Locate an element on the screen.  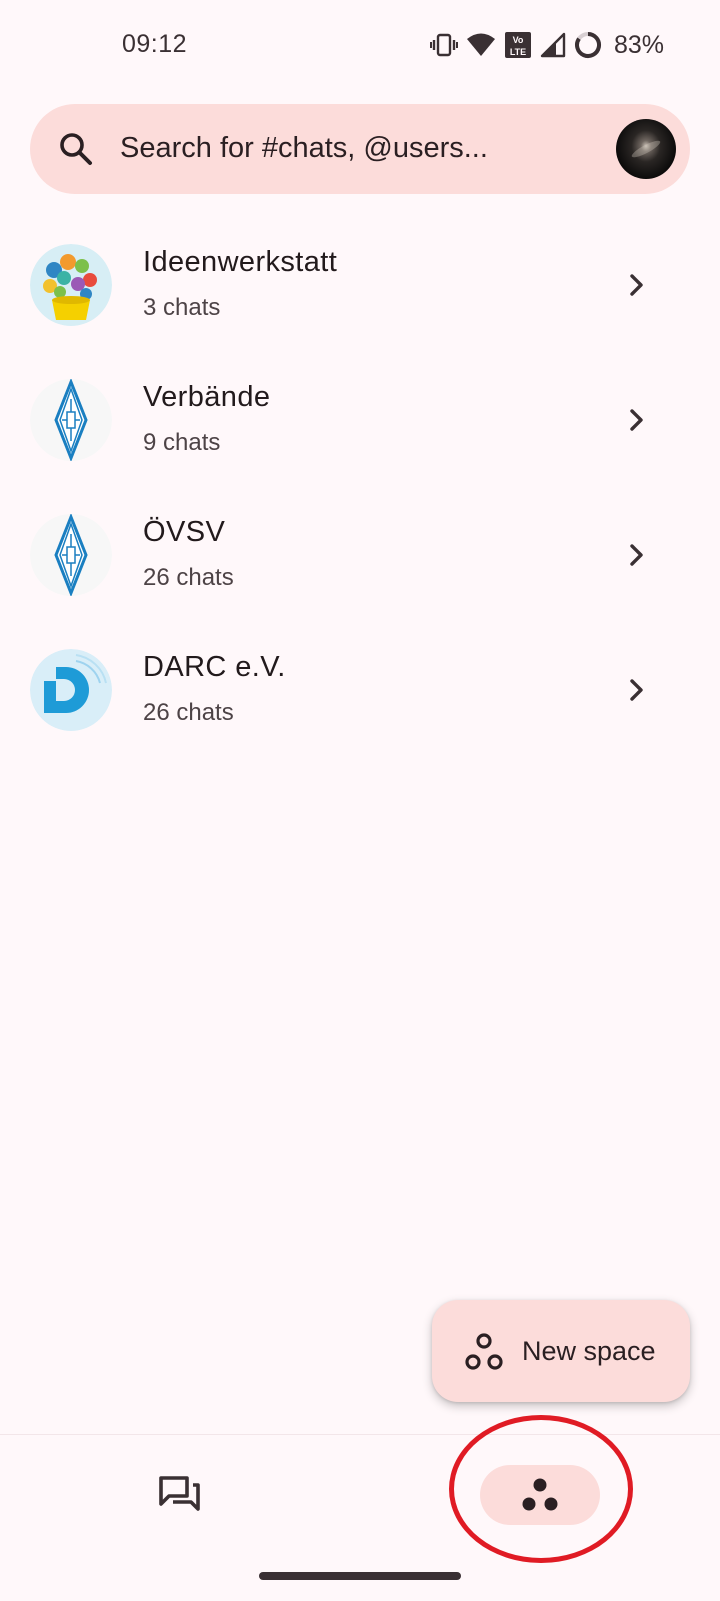
wifi-icon is located at coordinates (481, 45).